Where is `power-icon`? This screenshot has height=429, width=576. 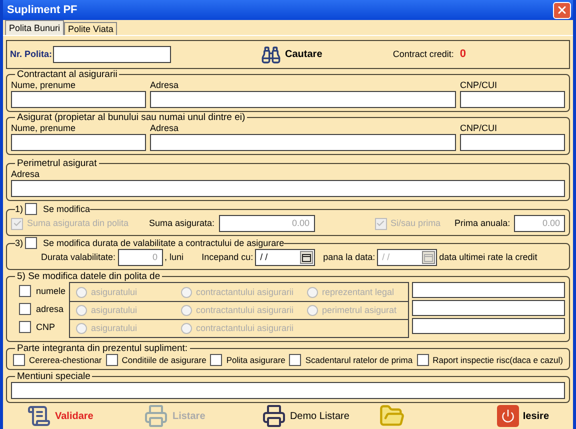 power-icon is located at coordinates (507, 416).